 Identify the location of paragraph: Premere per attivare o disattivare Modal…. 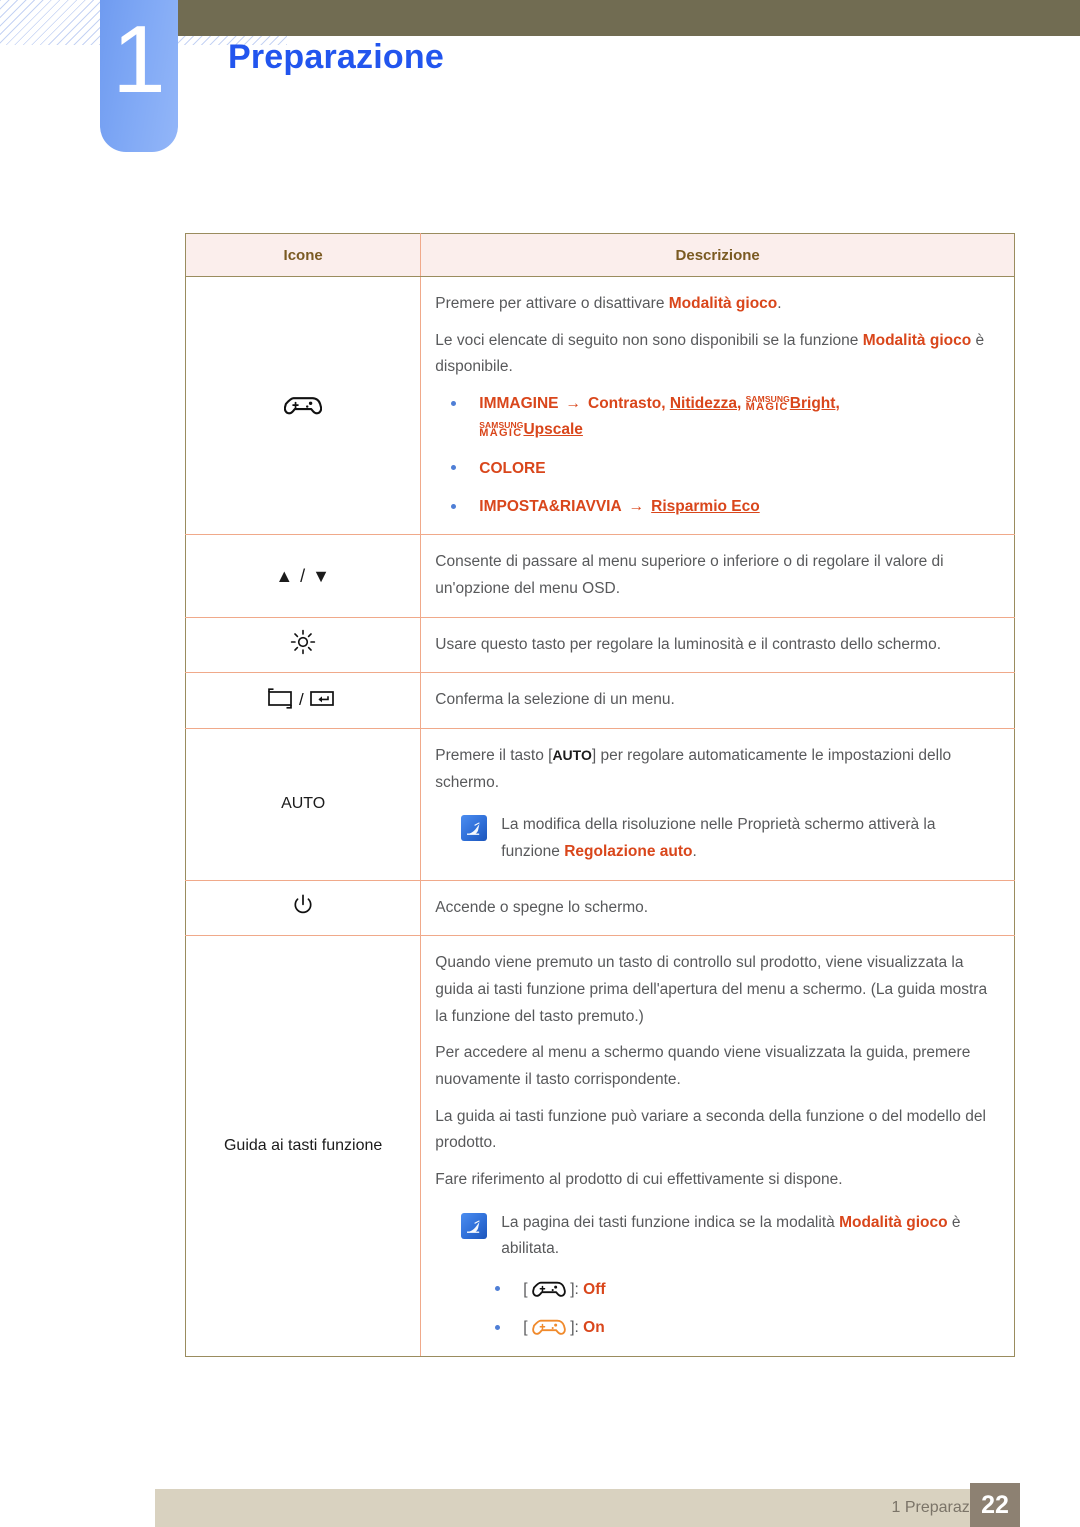
(716, 304).